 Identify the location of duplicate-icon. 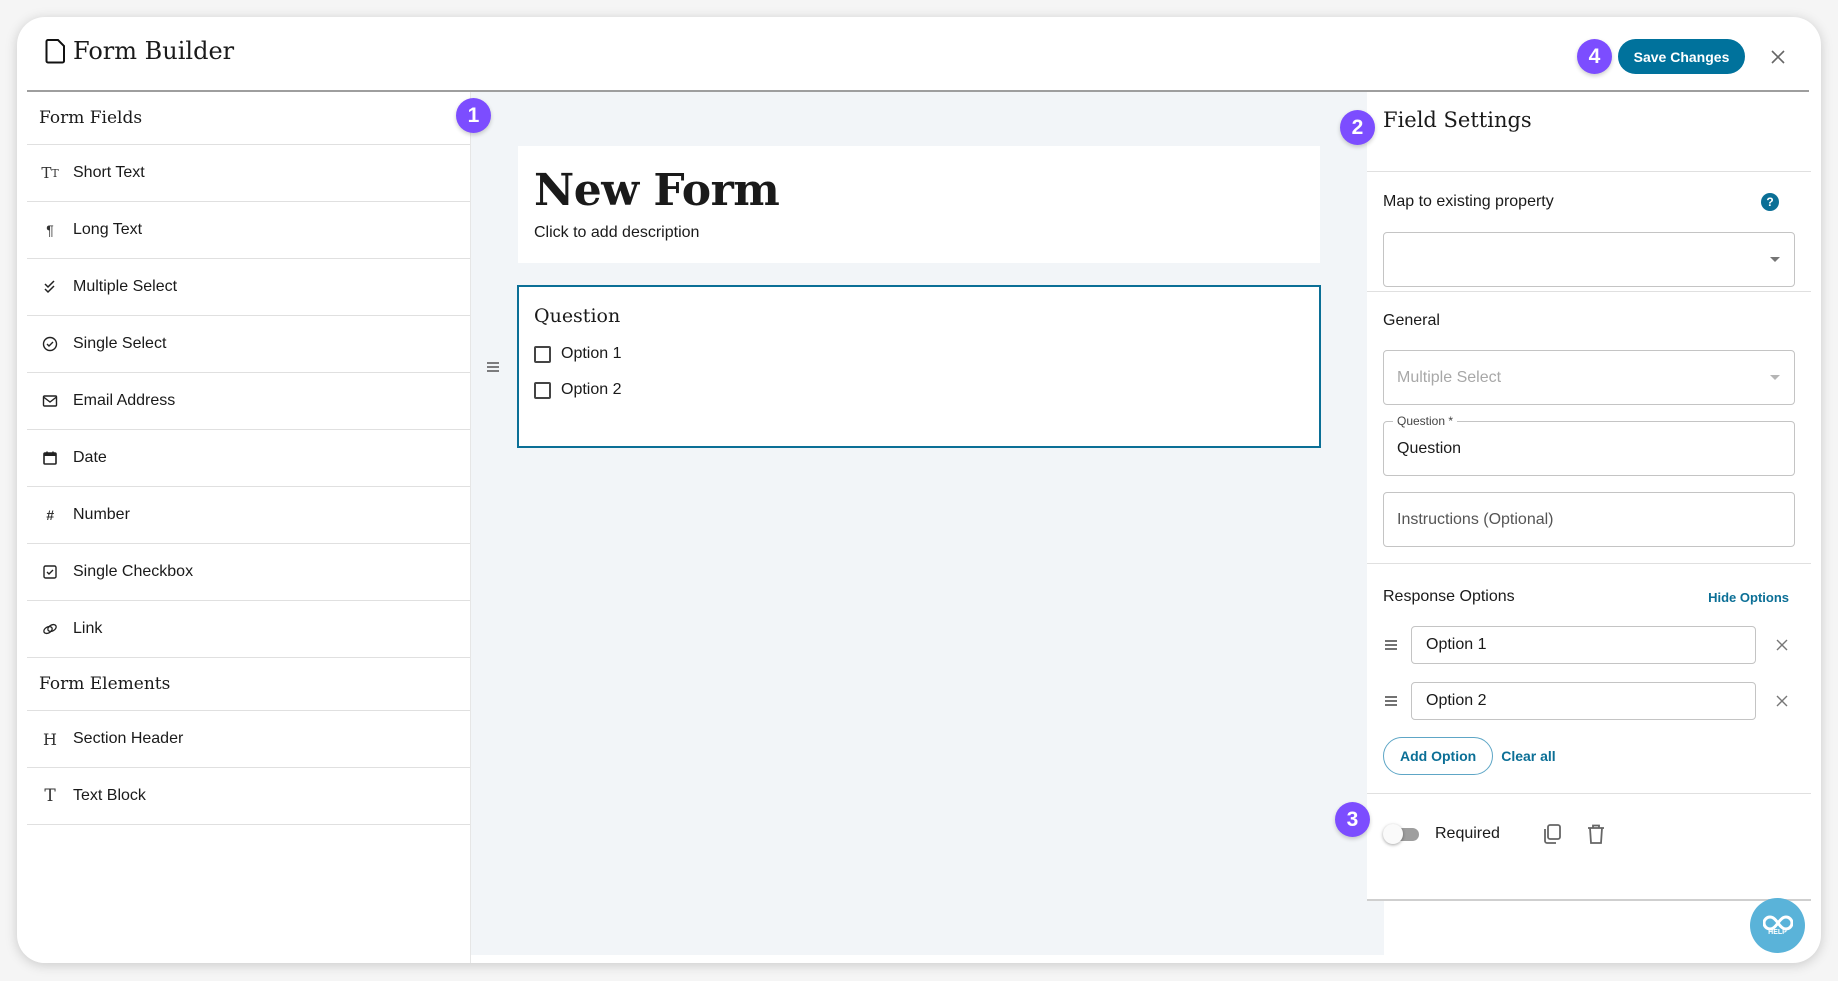
(1552, 834).